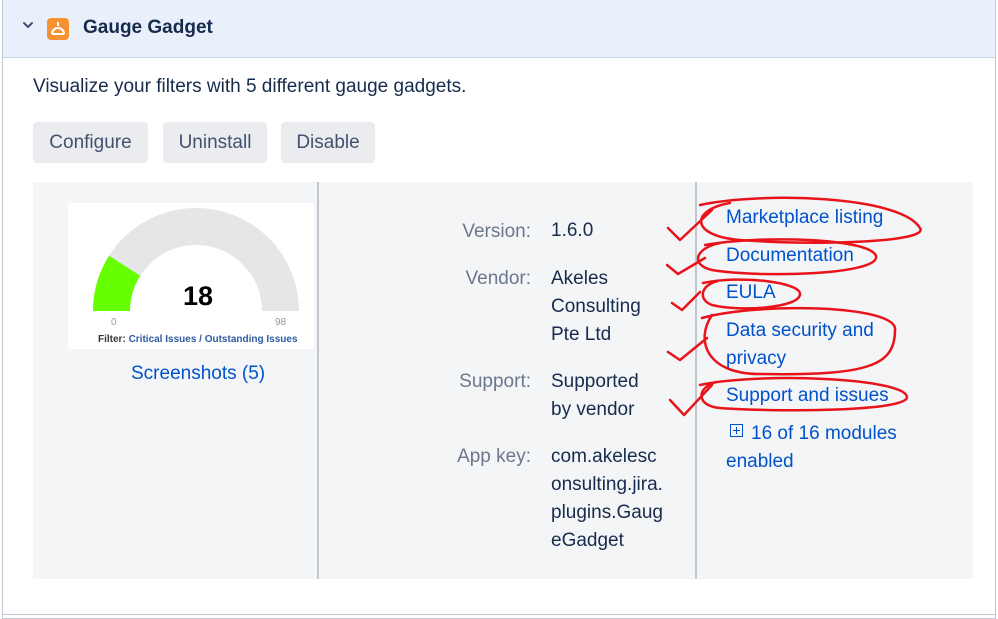 The width and height of the screenshot is (998, 619). I want to click on marketplace-listing-link: Marketplace listing, so click(804, 218).